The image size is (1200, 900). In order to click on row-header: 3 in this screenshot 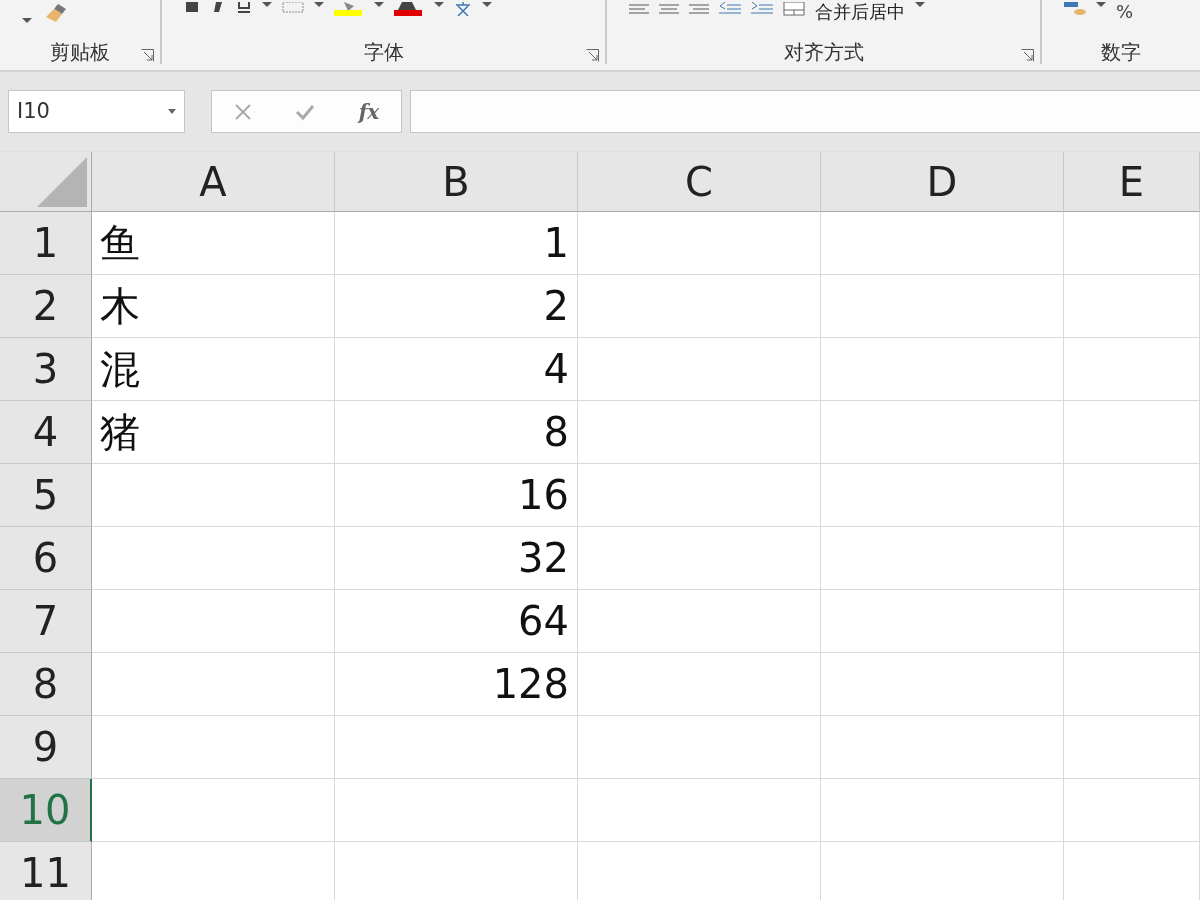, I will do `click(46, 369)`.